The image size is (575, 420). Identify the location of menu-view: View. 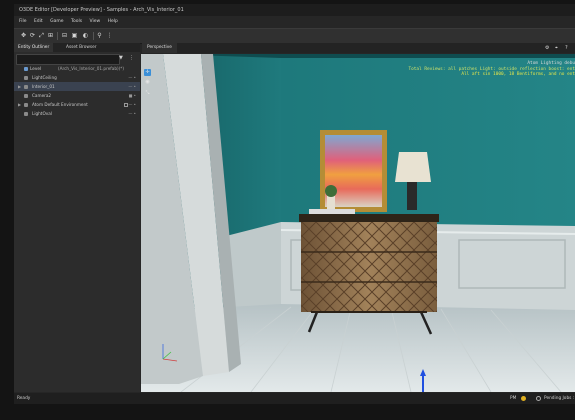
(95, 21).